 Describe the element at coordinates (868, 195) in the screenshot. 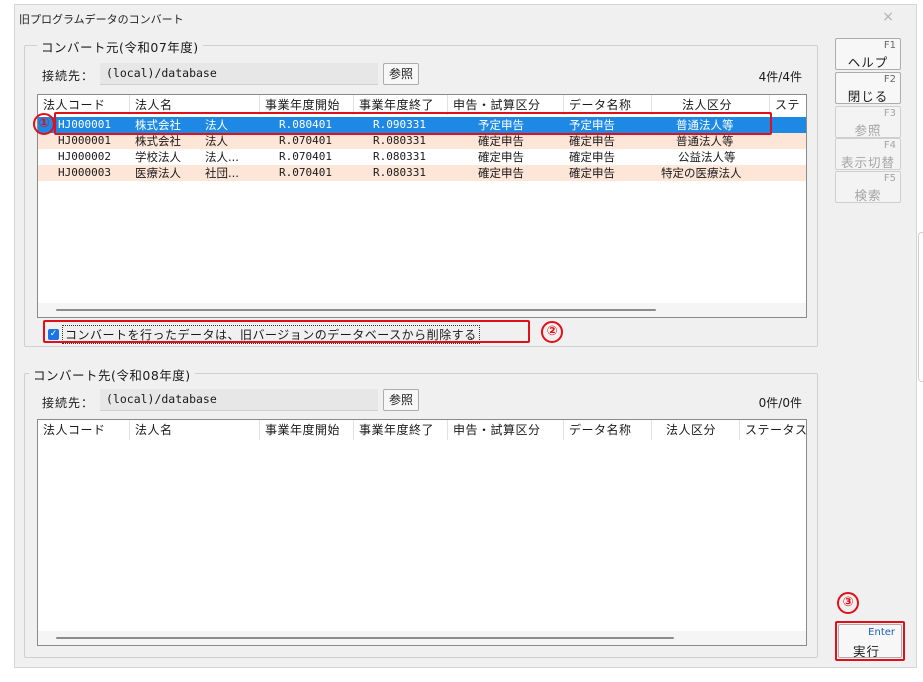

I see `search-label: 検索` at that location.